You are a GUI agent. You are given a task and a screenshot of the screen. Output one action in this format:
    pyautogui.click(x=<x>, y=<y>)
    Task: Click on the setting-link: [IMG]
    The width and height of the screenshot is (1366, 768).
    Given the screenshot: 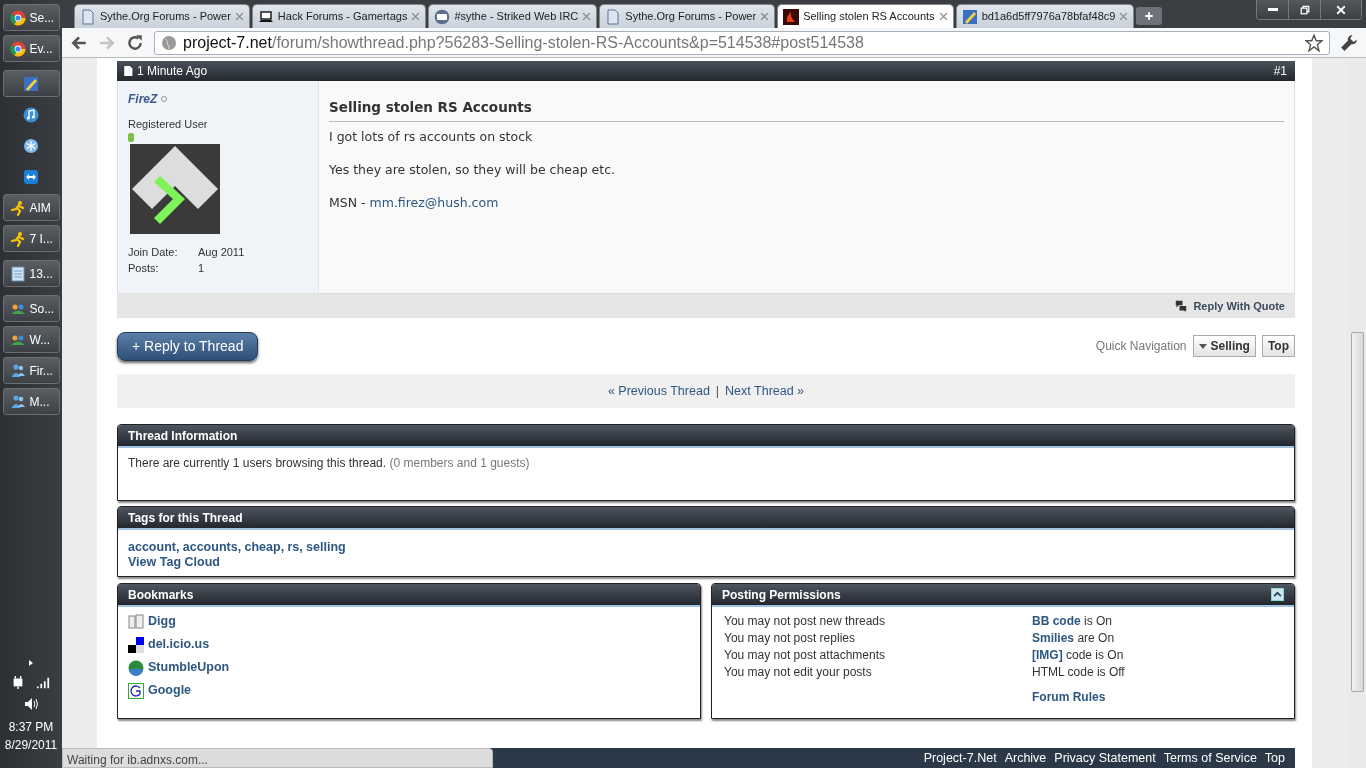 What is the action you would take?
    pyautogui.click(x=1047, y=655)
    